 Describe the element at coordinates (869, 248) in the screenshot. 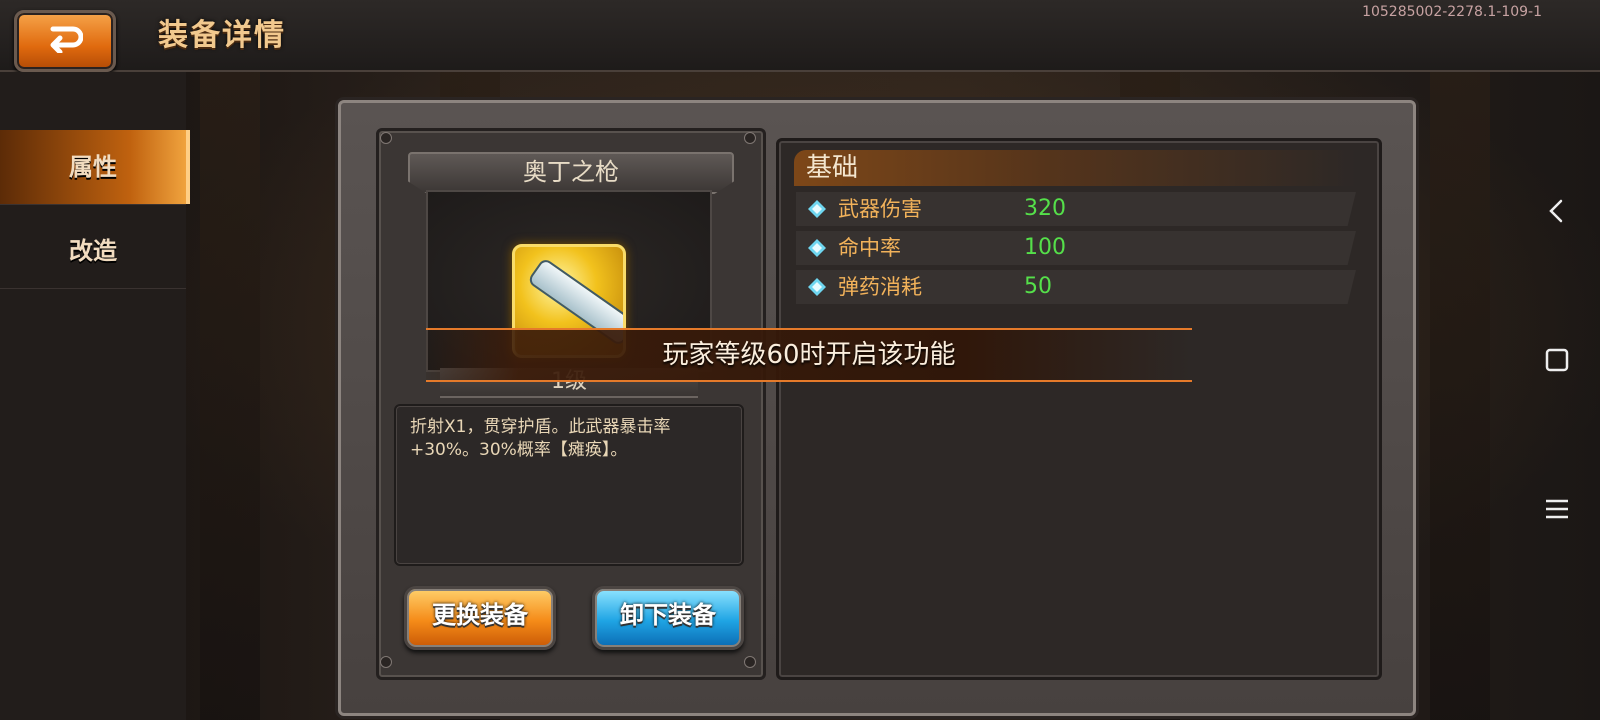

I see `stat-label: 命中率` at that location.